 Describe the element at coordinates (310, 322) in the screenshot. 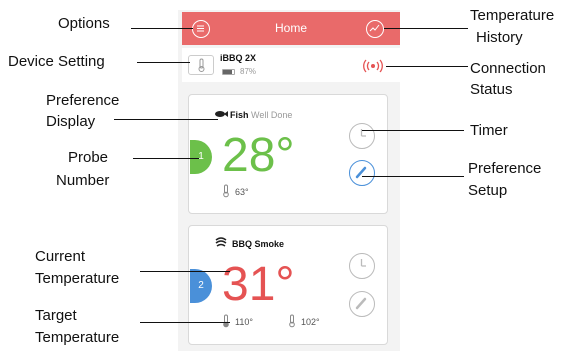

I see `target-high: 102°` at that location.